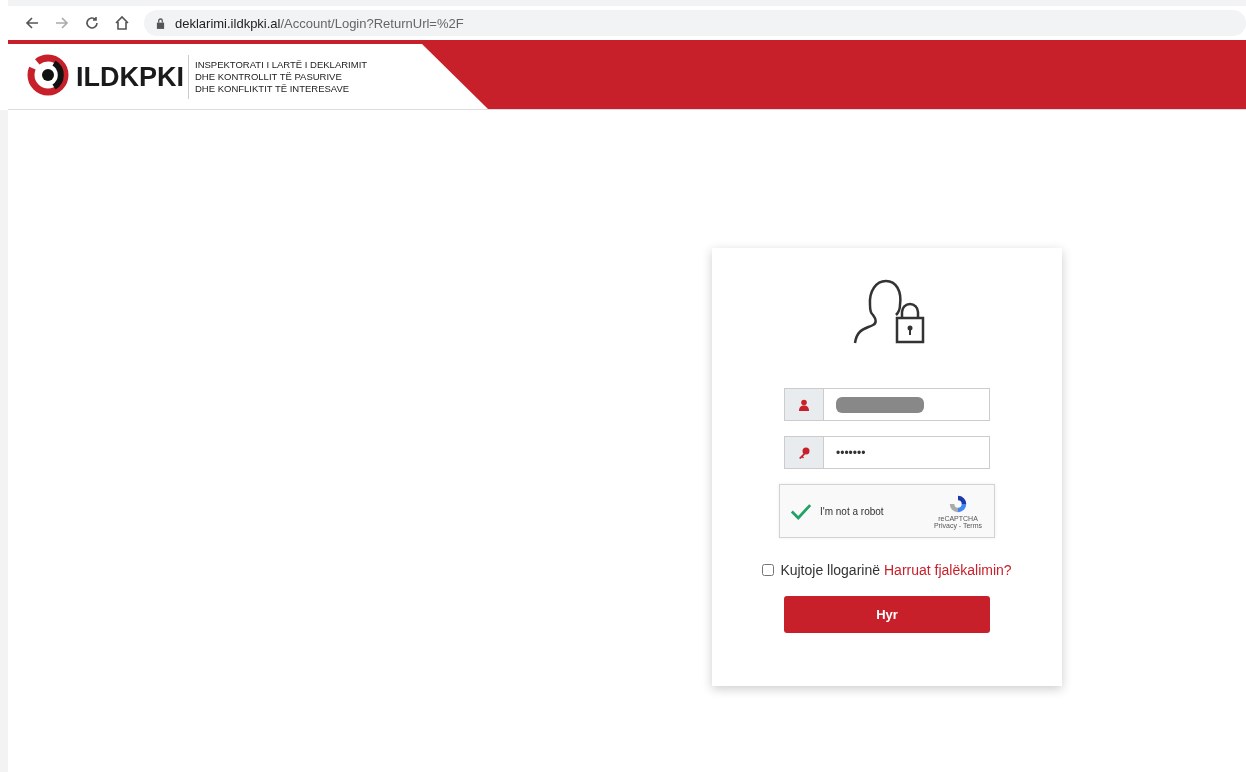 This screenshot has width=1246, height=772. What do you see at coordinates (768, 570) in the screenshot?
I see `remember-checkbox` at bounding box center [768, 570].